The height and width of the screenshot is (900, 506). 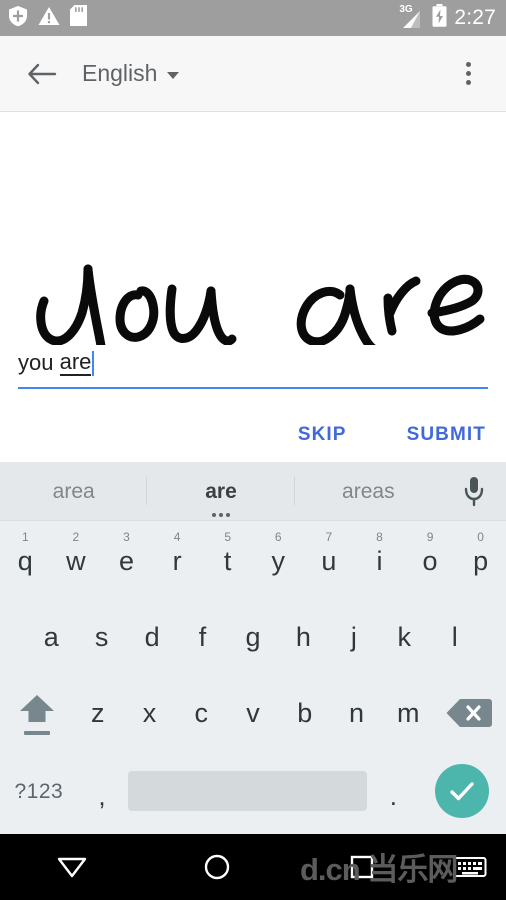 I want to click on key-q: 1 q, so click(x=25, y=561).